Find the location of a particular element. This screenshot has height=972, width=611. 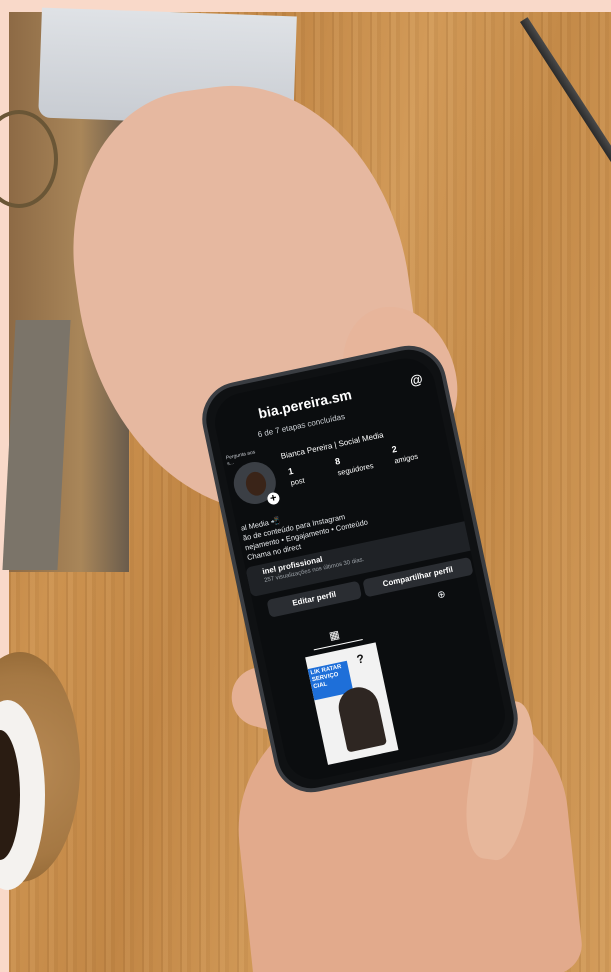

stat-friends: 2 amigos is located at coordinates (405, 453).